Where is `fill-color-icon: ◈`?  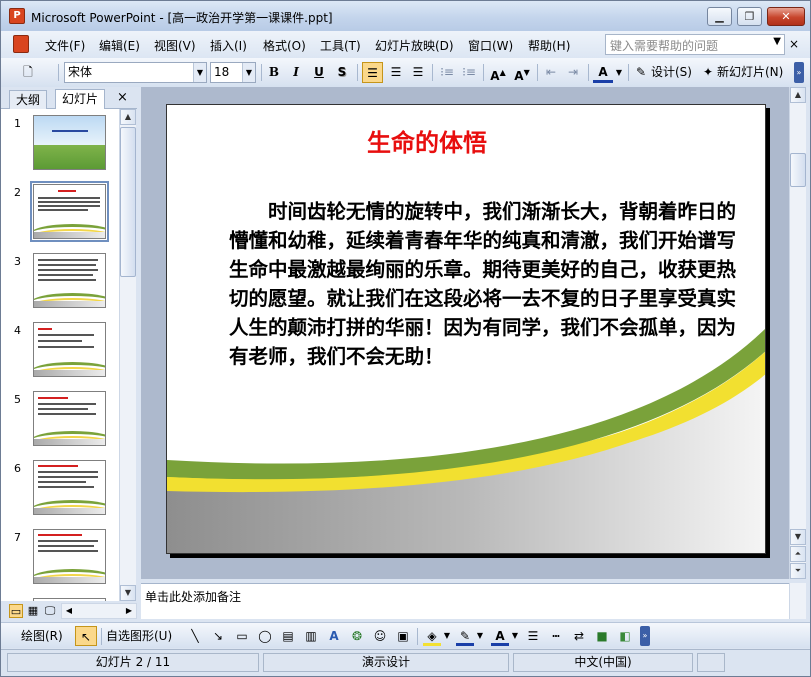 fill-color-icon: ◈ is located at coordinates (432, 636).